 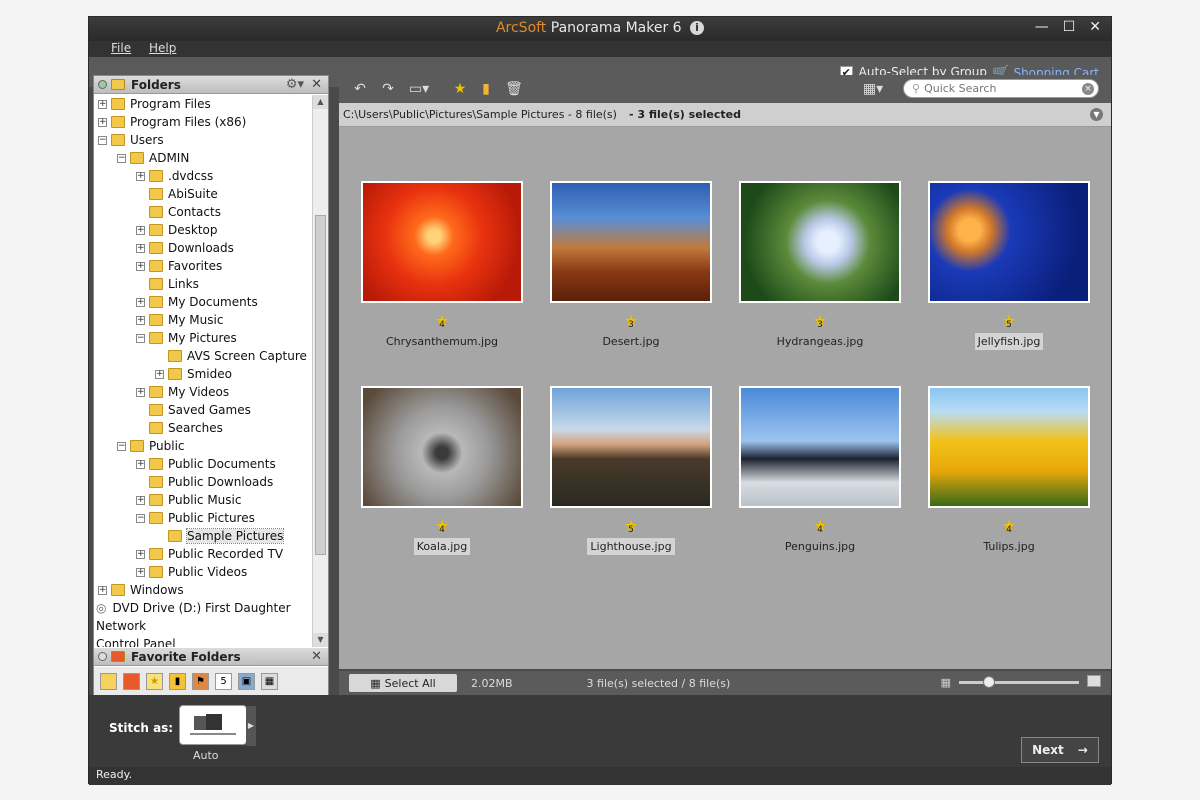 What do you see at coordinates (1060, 750) in the screenshot?
I see `next-button: Next →` at bounding box center [1060, 750].